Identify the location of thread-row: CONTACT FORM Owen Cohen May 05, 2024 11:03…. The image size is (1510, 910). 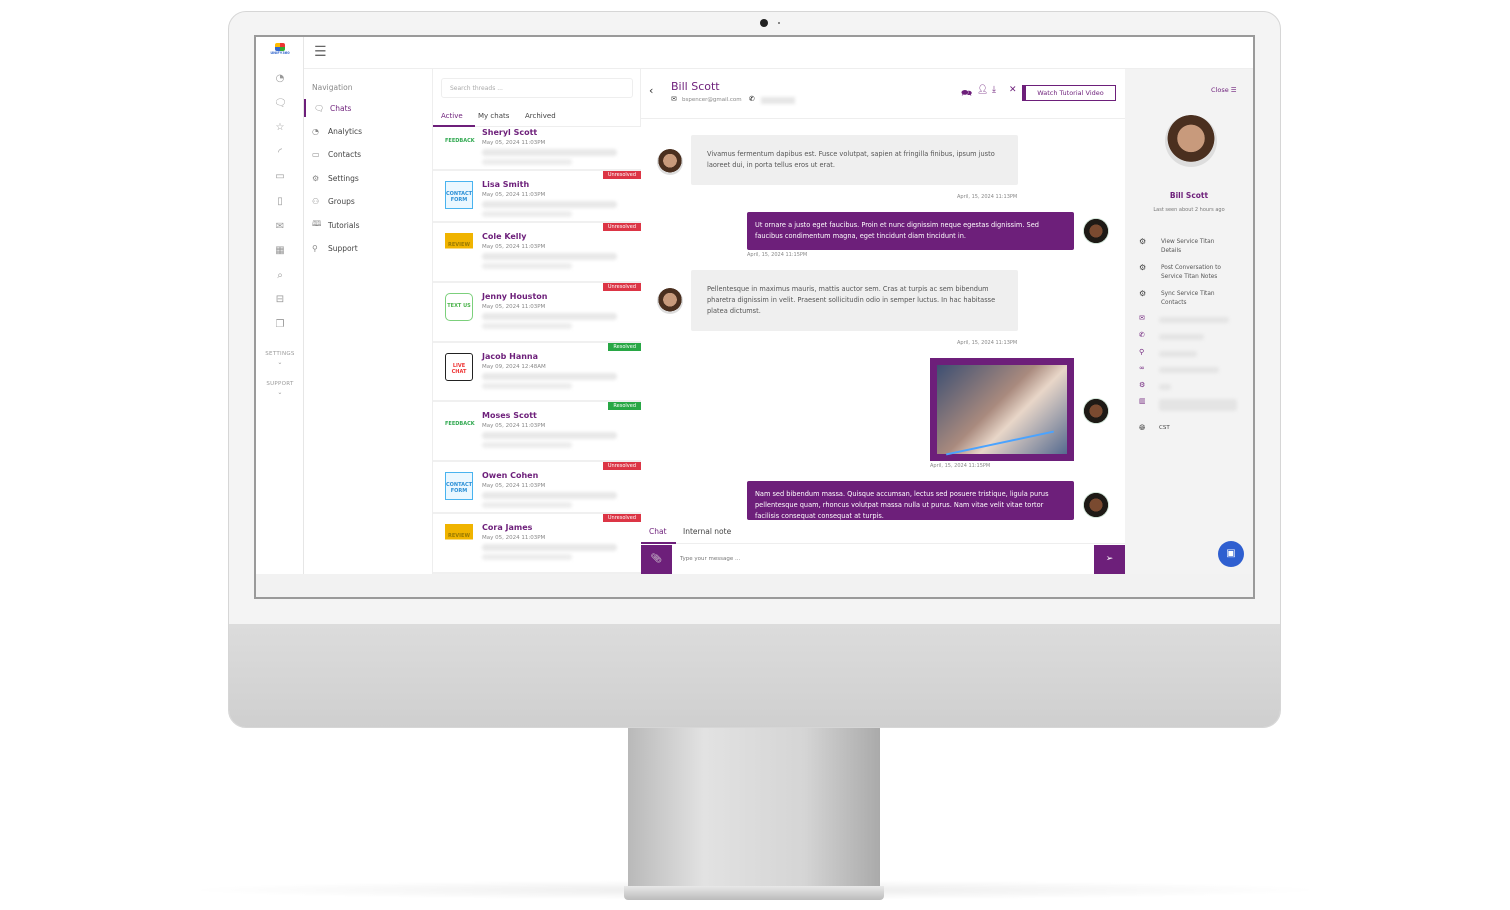
(537, 488).